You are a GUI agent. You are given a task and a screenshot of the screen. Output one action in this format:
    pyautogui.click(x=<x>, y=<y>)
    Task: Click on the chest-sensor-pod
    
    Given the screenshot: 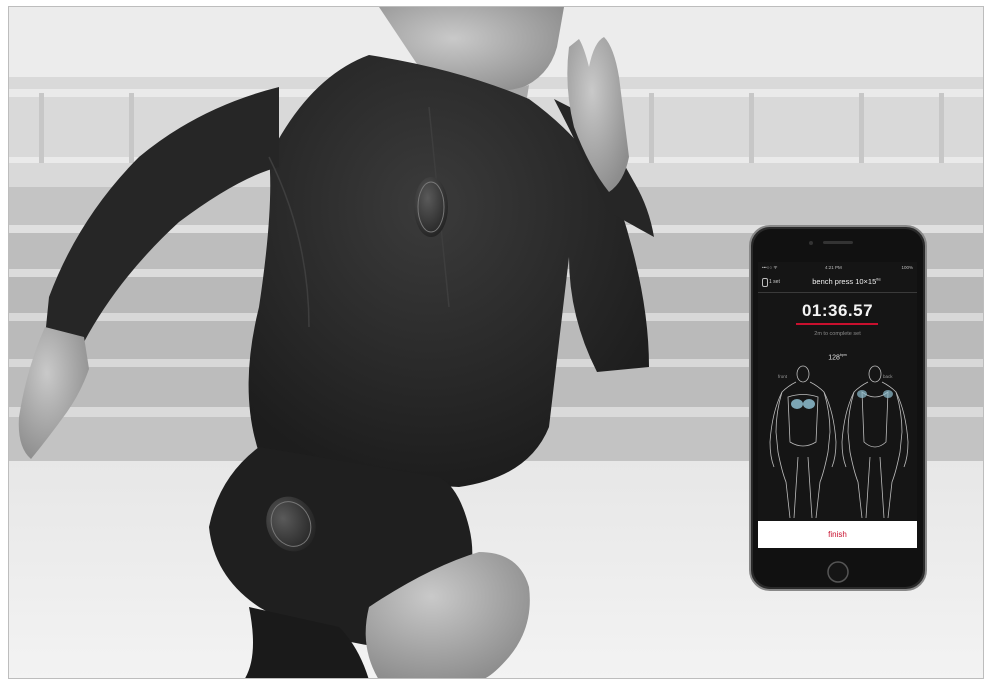 What is the action you would take?
    pyautogui.click(x=431, y=207)
    